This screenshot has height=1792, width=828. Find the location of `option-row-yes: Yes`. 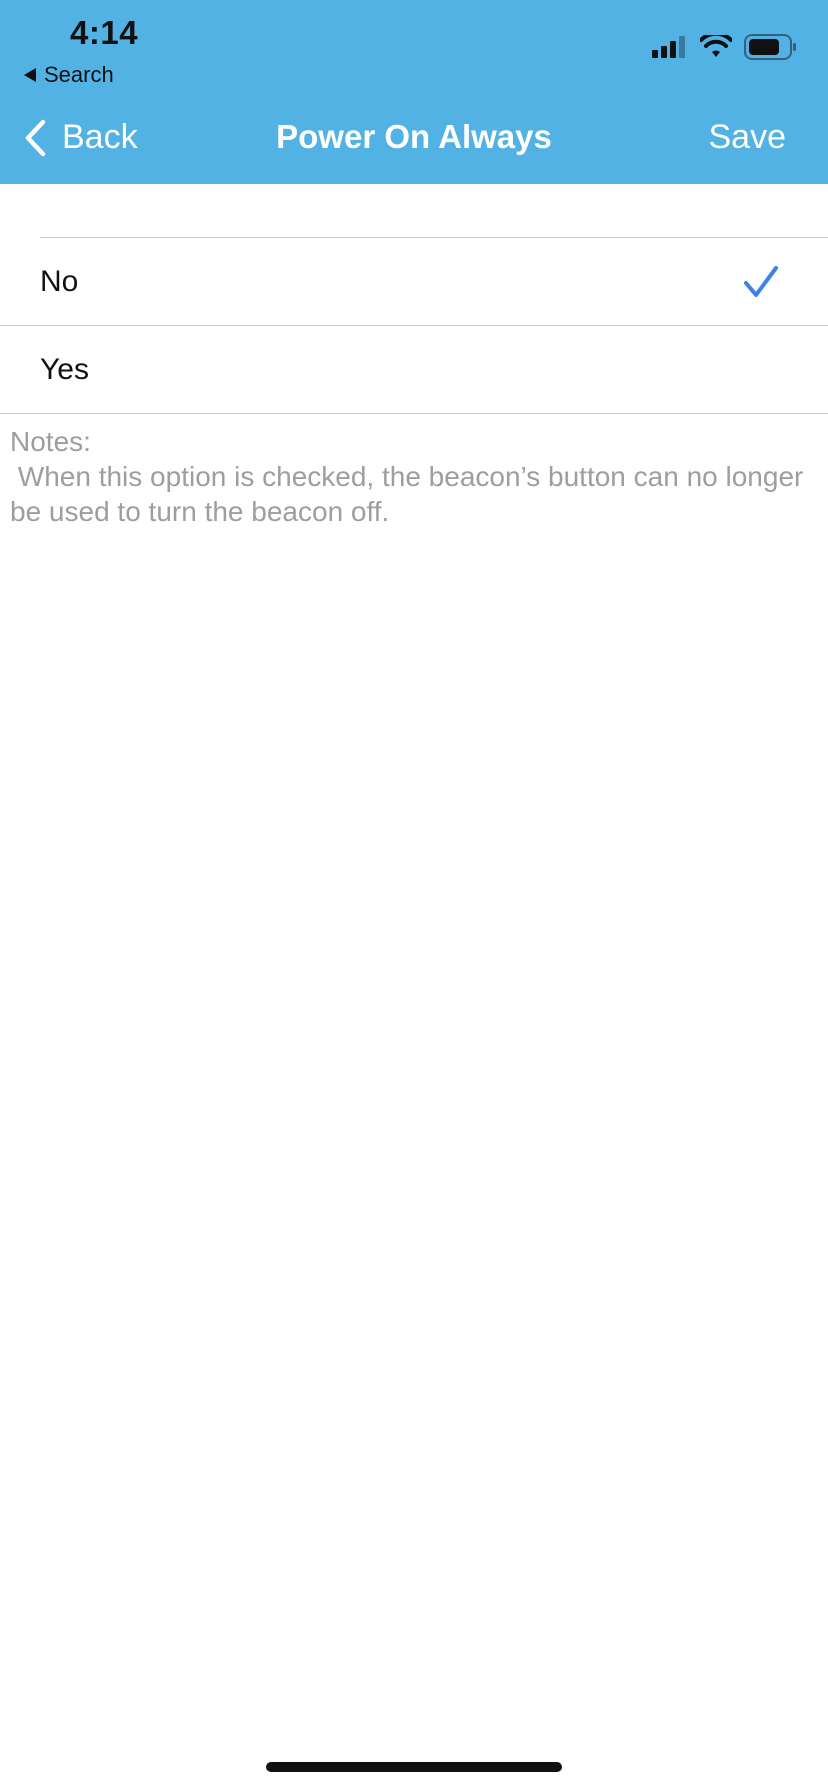

option-row-yes: Yes is located at coordinates (414, 370).